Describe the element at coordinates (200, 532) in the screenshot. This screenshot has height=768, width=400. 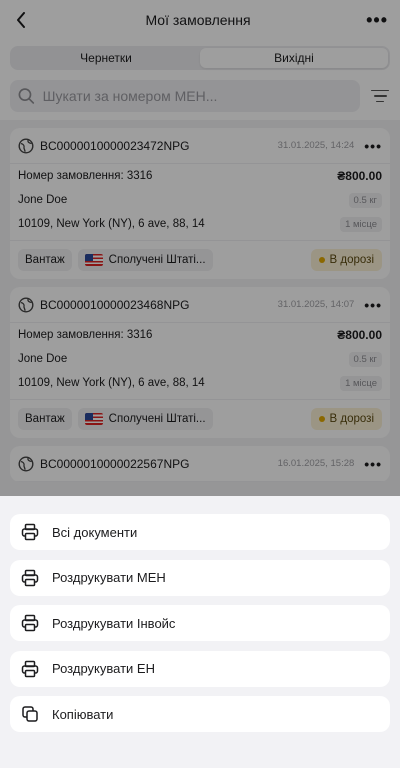
I see `all-documents-button: Всі документи` at that location.